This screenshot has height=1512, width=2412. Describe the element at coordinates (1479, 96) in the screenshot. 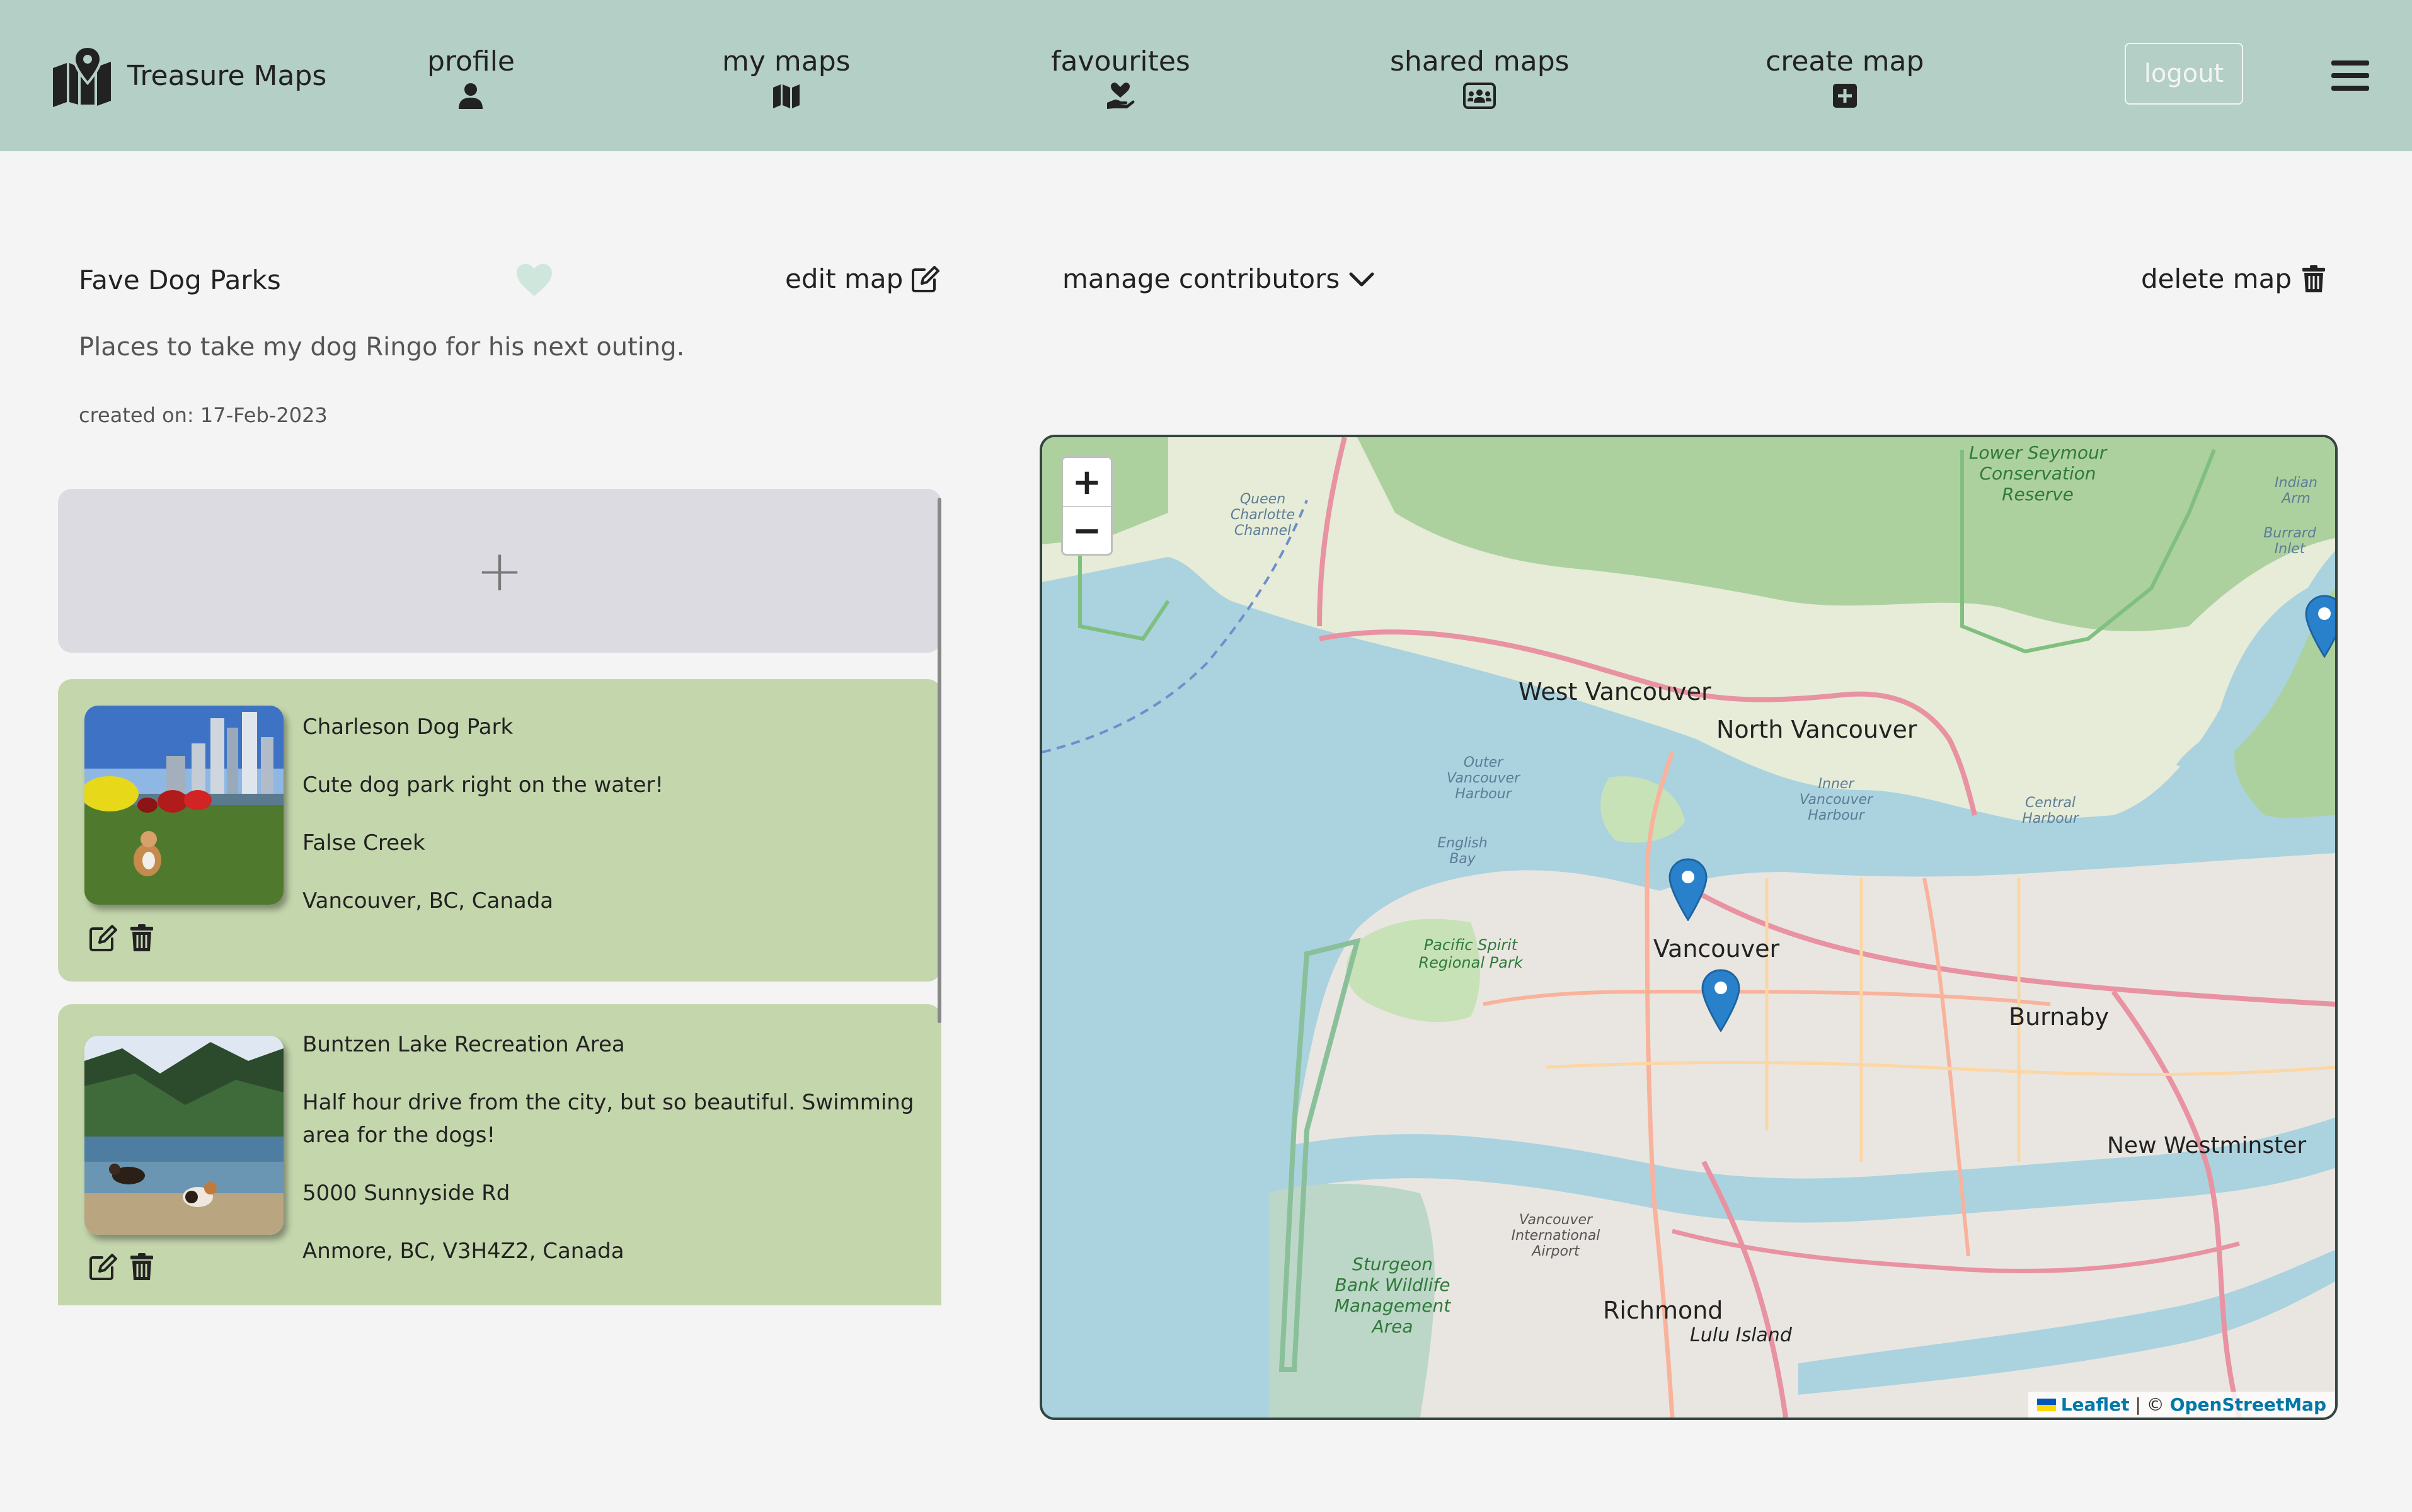

I see `users-icon` at that location.